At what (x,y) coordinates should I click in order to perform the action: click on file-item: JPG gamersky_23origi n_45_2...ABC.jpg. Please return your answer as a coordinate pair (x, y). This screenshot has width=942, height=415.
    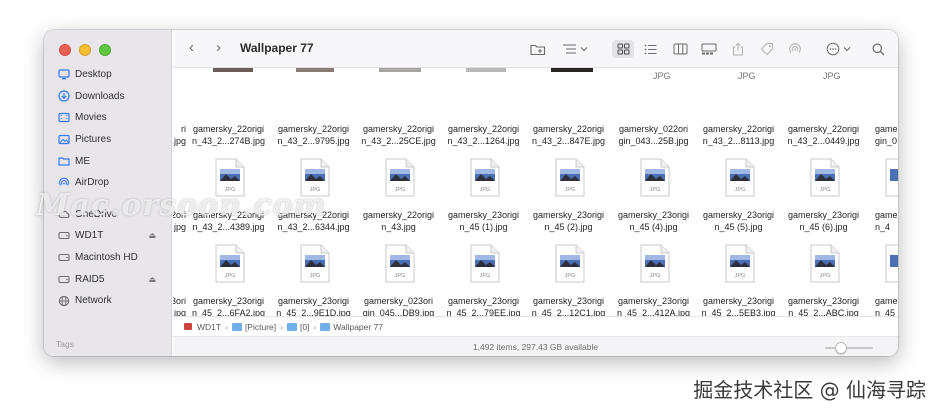
    Looking at the image, I should click on (823, 192).